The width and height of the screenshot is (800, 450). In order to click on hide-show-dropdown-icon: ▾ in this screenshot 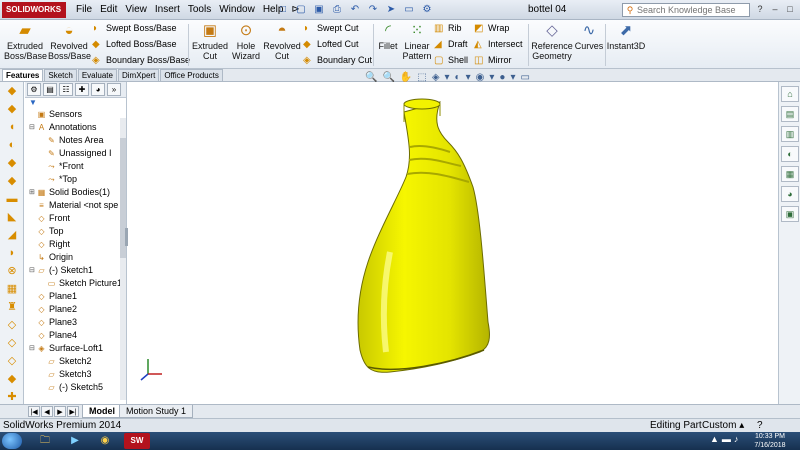, I will do `click(491, 77)`.